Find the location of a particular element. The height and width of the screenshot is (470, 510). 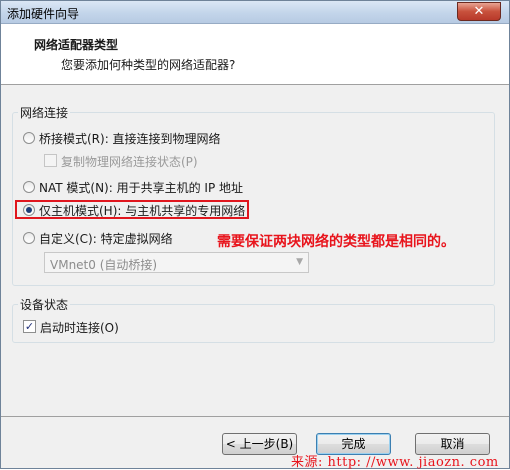

replicate-state-checkbox is located at coordinates (50, 160).